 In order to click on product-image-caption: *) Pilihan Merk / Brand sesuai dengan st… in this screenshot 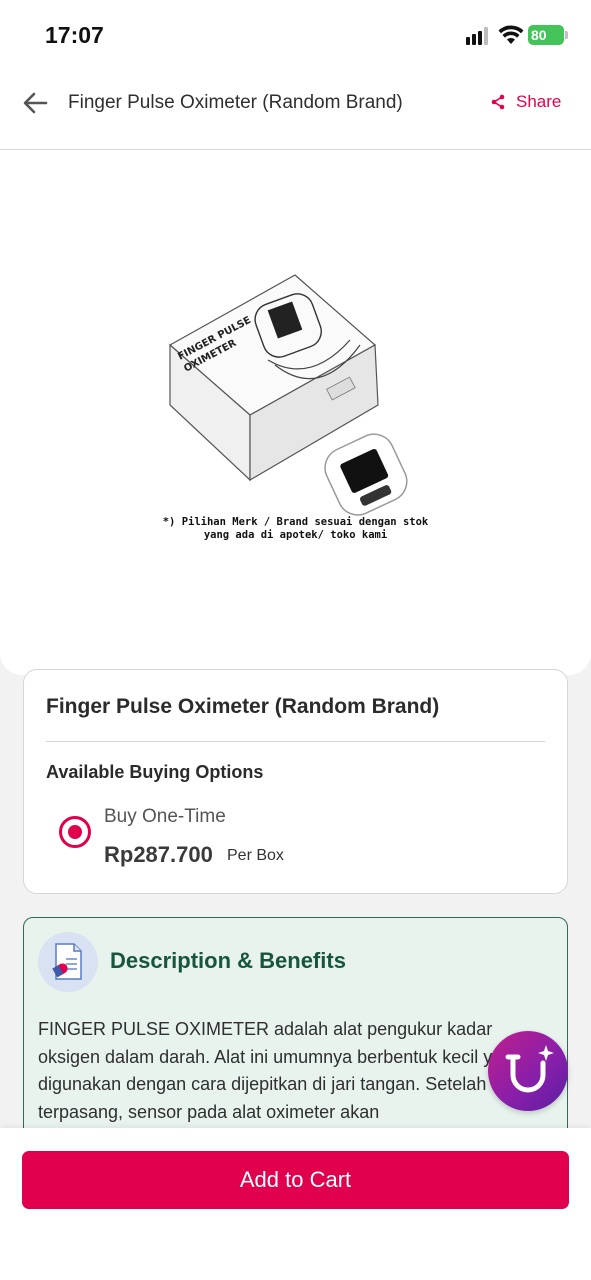, I will do `click(295, 529)`.